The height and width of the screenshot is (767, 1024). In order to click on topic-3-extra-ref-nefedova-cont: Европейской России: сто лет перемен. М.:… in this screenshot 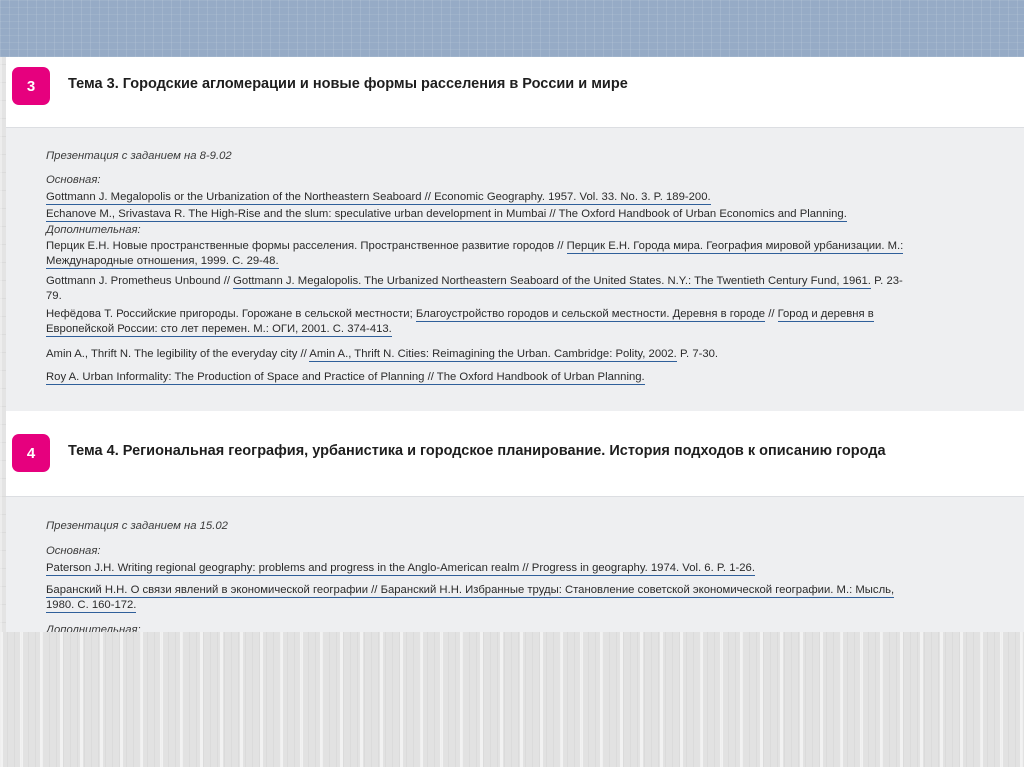, I will do `click(219, 329)`.